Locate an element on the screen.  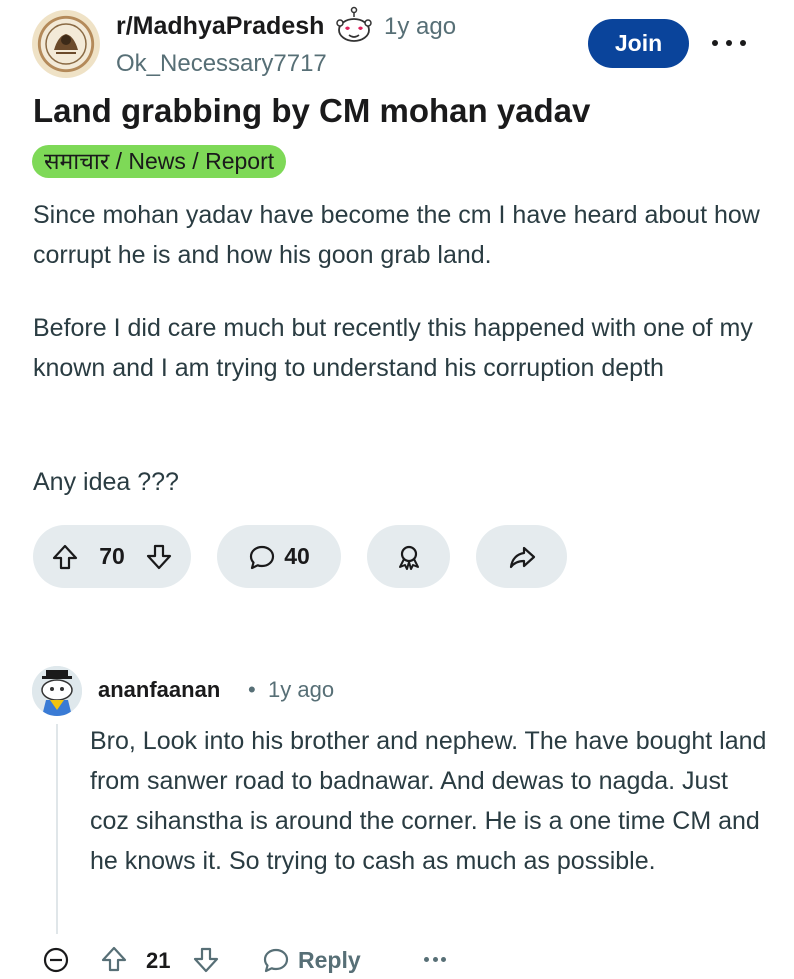
comment-avatar is located at coordinates (57, 691).